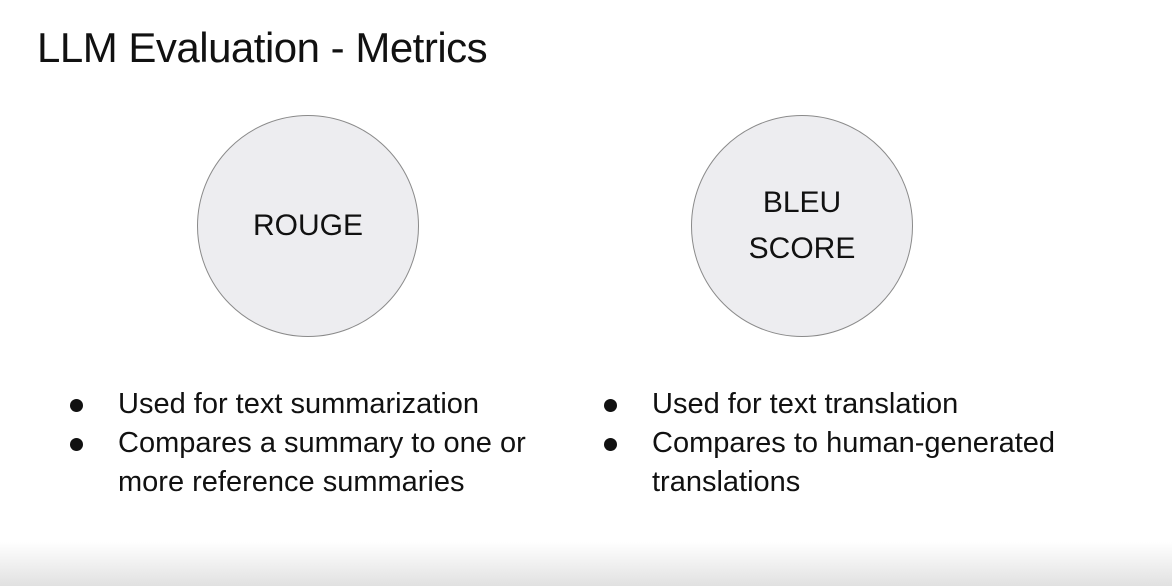  I want to click on rouge-bullet-item: Used for text summarization, so click(320, 404).